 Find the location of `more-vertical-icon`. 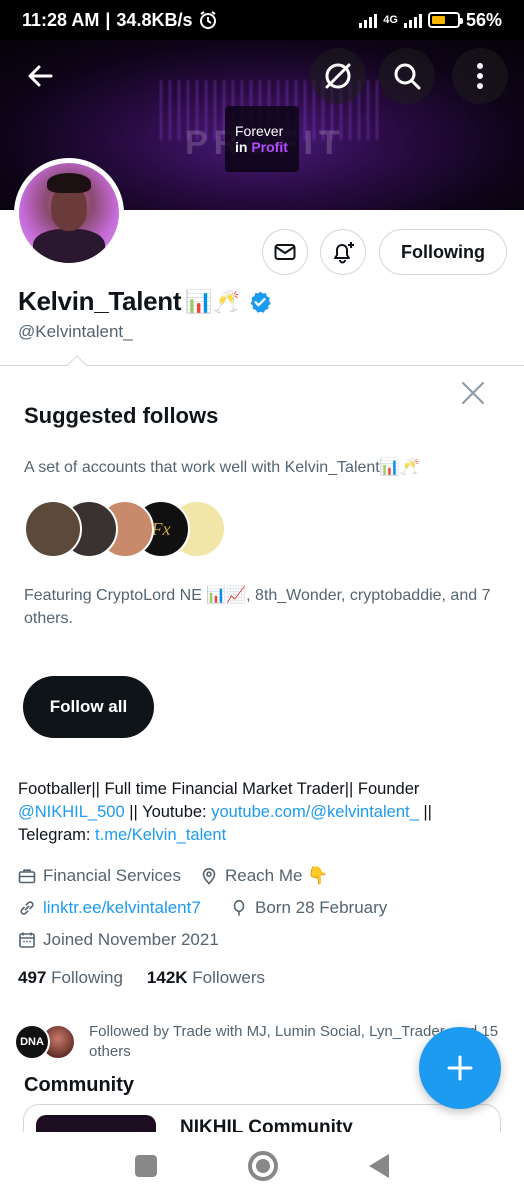

more-vertical-icon is located at coordinates (480, 76).